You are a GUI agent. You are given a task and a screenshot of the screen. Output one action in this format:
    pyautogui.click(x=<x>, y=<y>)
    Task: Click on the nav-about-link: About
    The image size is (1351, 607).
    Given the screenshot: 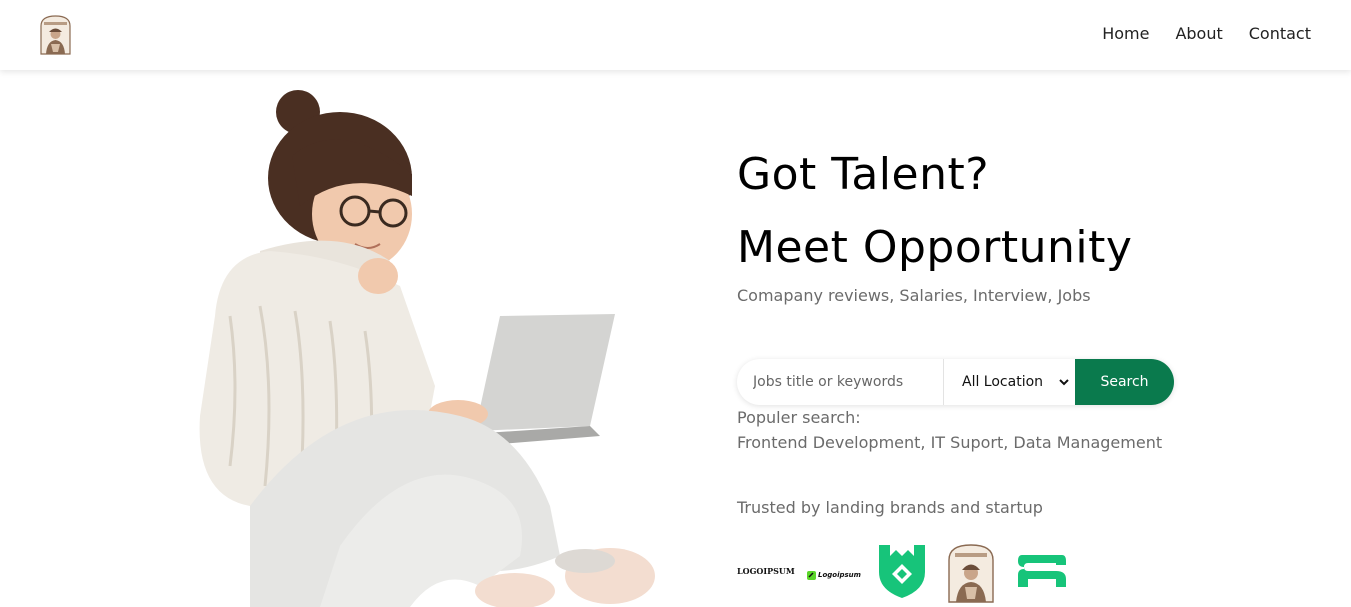 What is the action you would take?
    pyautogui.click(x=1198, y=33)
    